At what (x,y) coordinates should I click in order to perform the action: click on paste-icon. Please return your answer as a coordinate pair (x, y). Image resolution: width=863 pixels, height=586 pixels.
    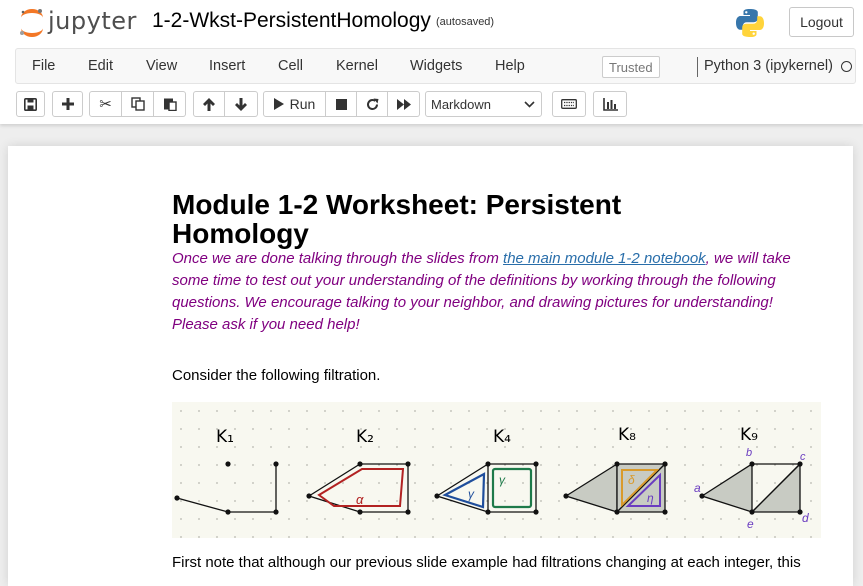
    Looking at the image, I should click on (170, 104).